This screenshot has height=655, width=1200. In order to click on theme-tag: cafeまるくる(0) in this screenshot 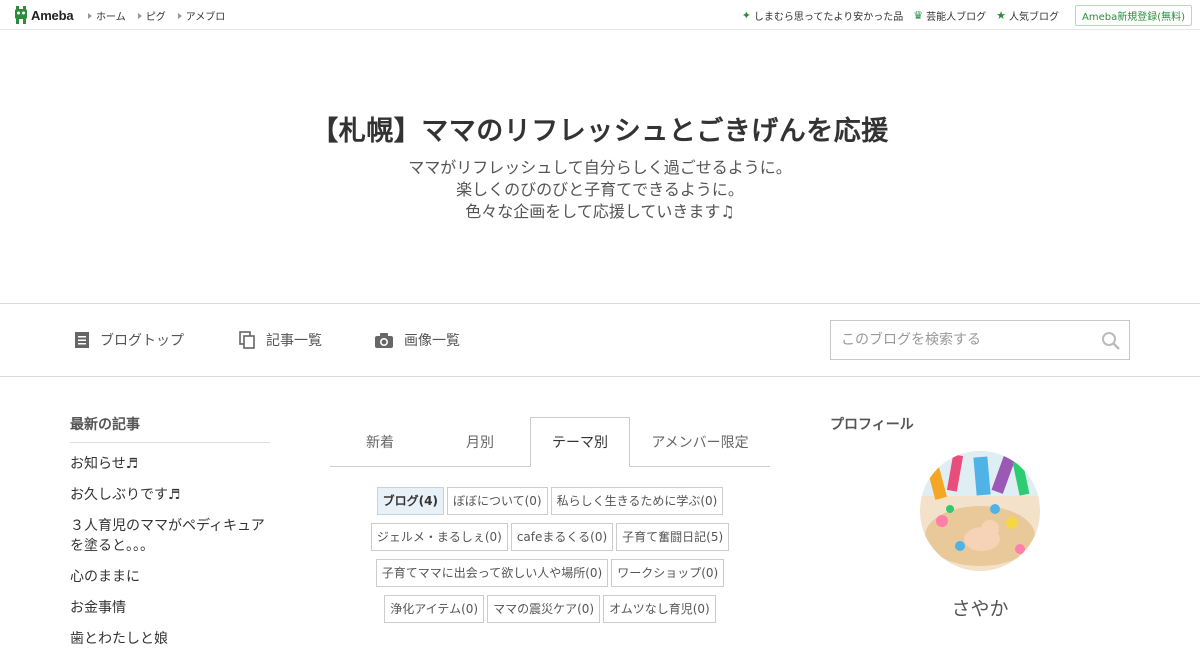, I will do `click(562, 537)`.